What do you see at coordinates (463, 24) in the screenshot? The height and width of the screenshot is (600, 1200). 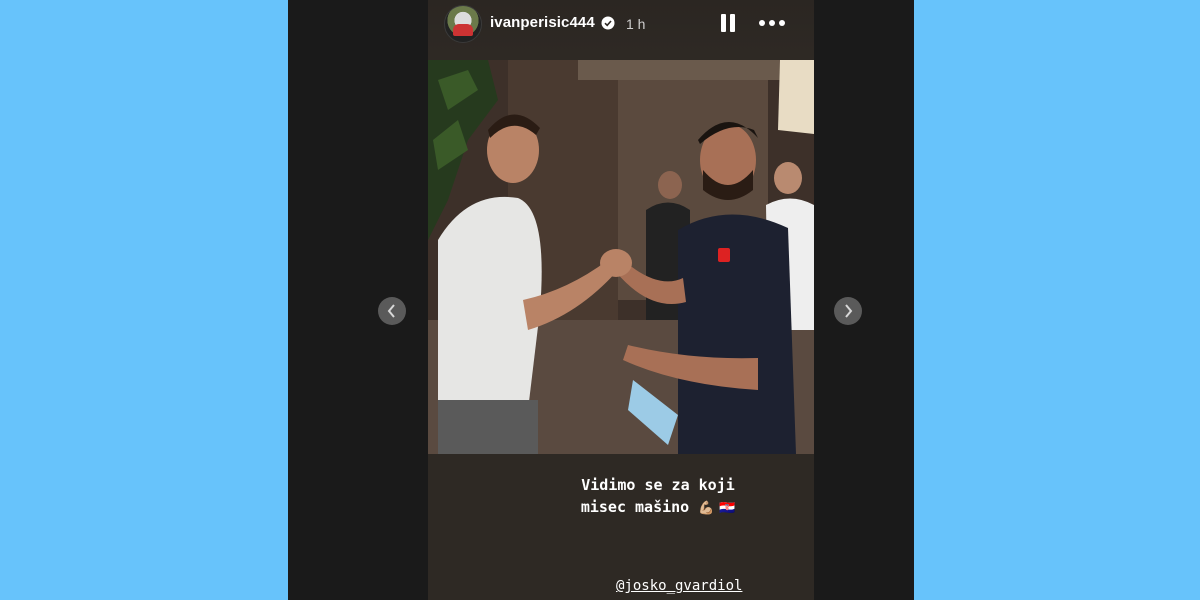 I see `avatar` at bounding box center [463, 24].